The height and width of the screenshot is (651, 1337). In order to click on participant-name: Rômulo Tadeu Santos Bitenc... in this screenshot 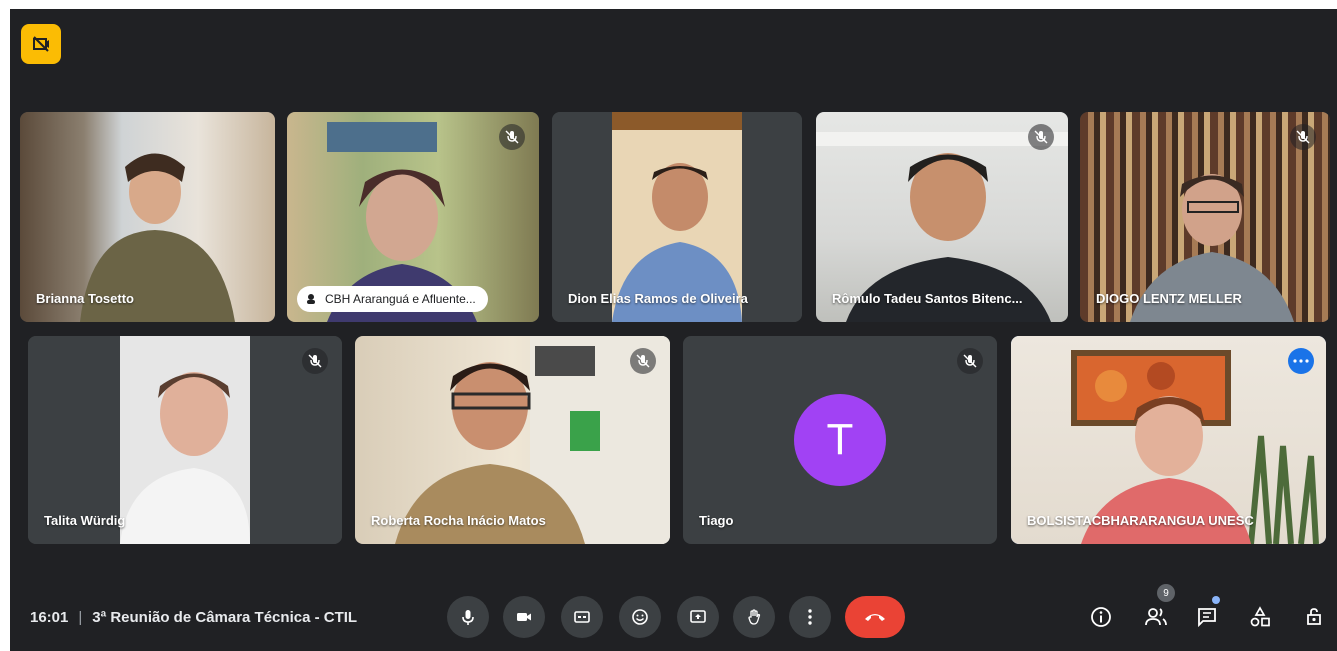, I will do `click(927, 298)`.